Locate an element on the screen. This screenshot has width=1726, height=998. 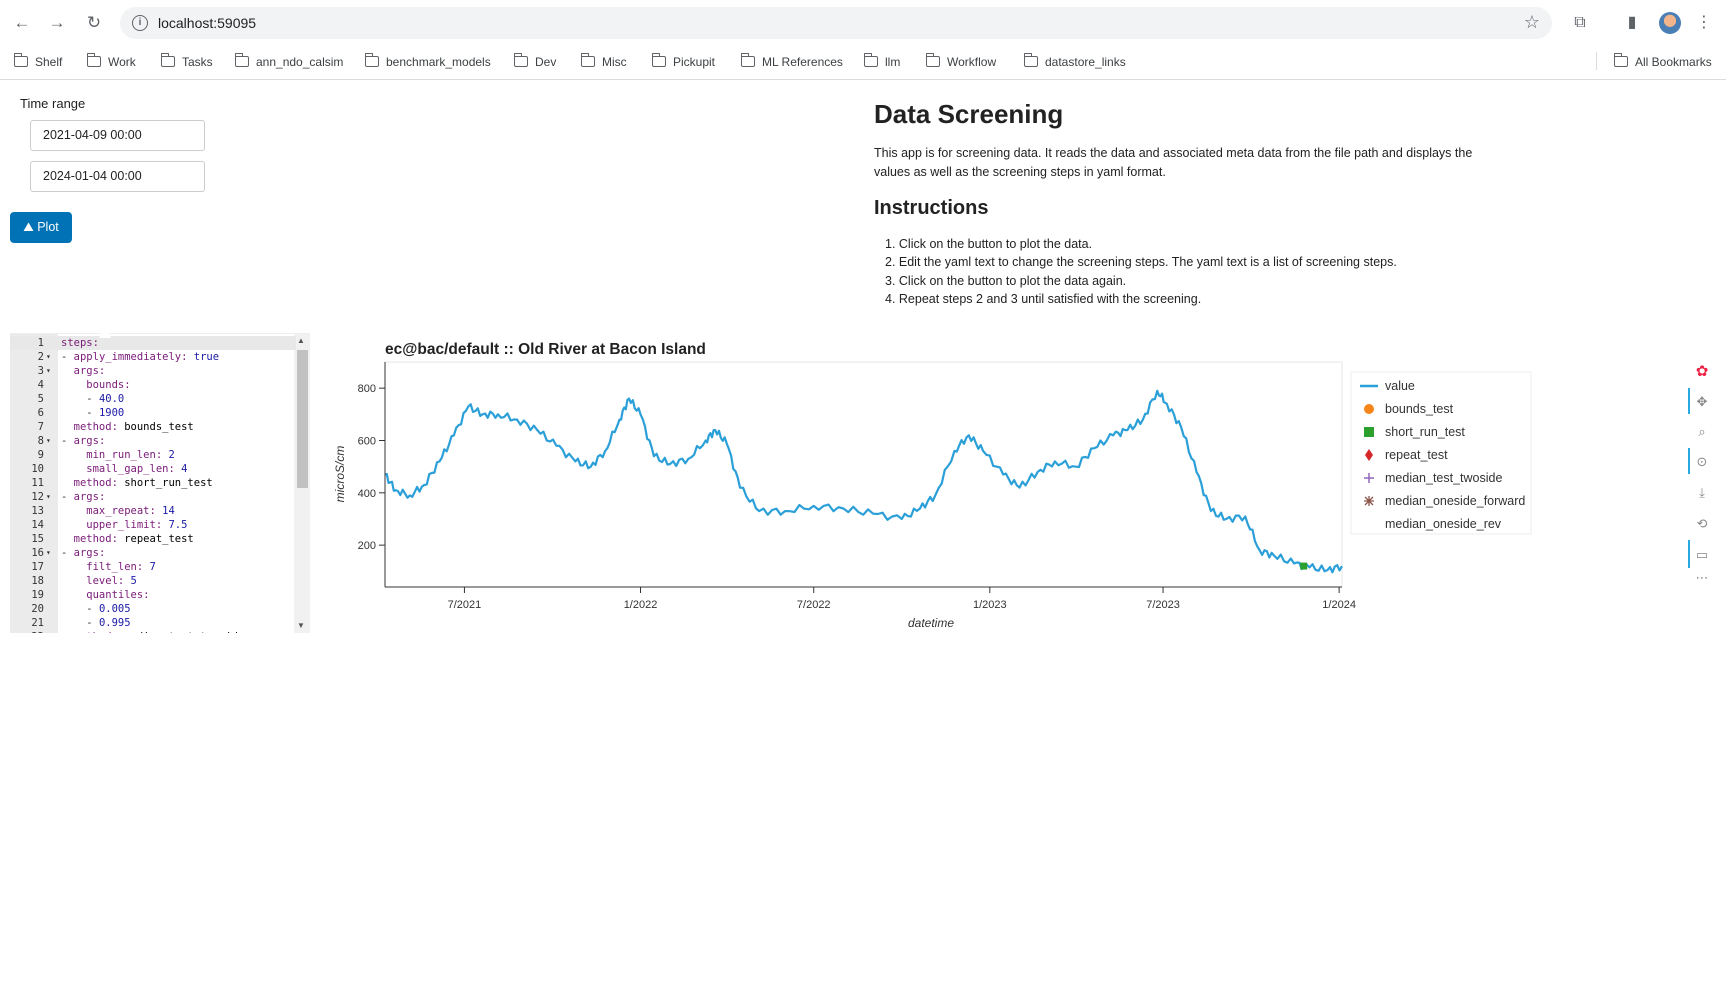
bookmark-folder: Misc is located at coordinates (603, 61).